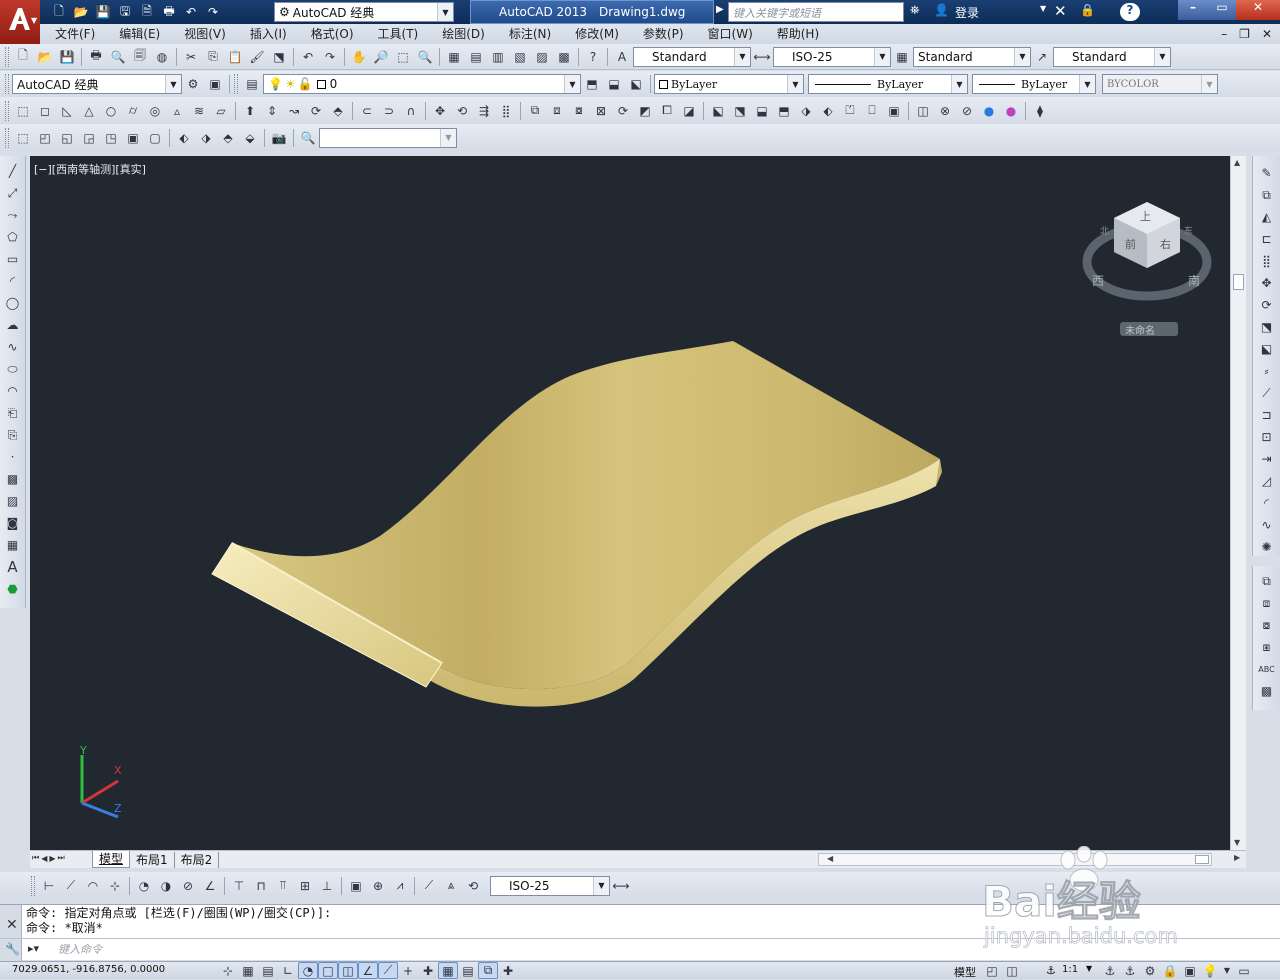 The width and height of the screenshot is (1280, 980). Describe the element at coordinates (288, 970) in the screenshot. I see `ortho-icon: ∟` at that location.